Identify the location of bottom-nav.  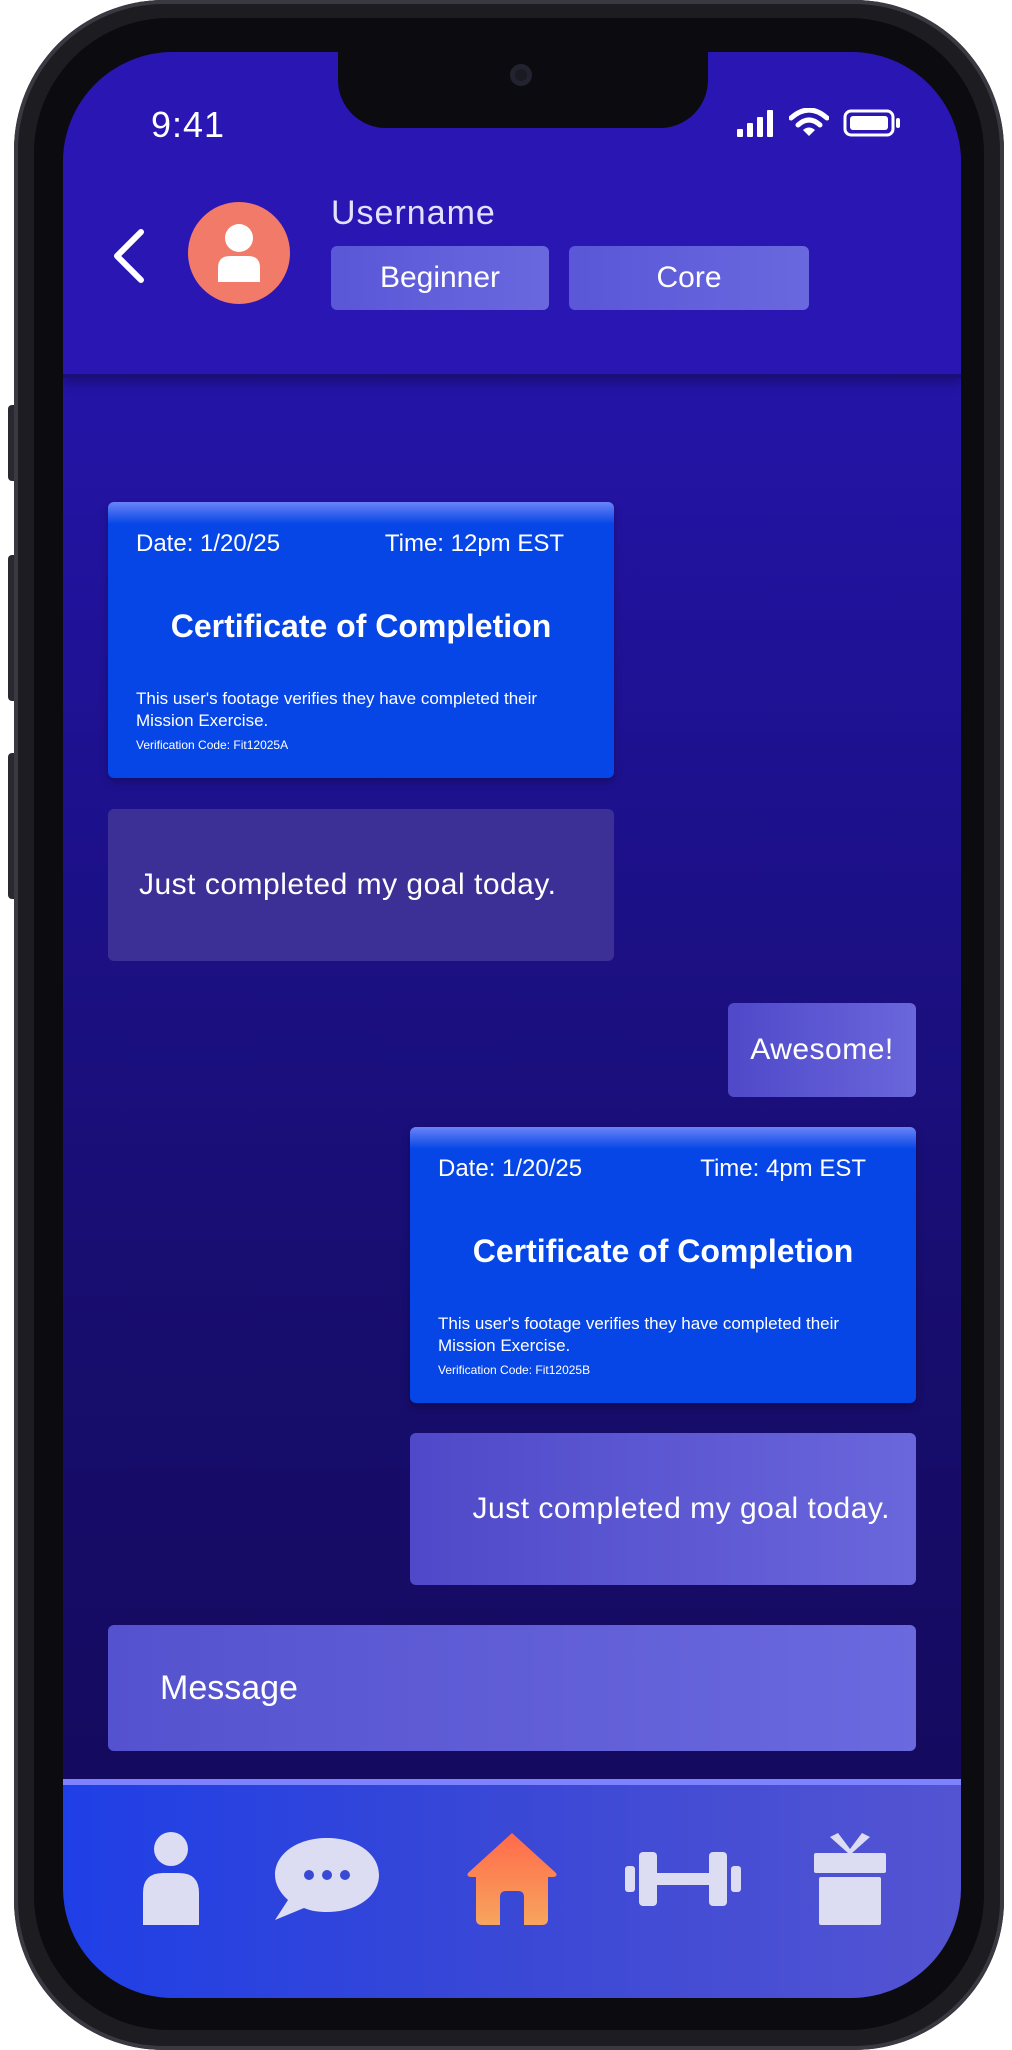
(512, 1888).